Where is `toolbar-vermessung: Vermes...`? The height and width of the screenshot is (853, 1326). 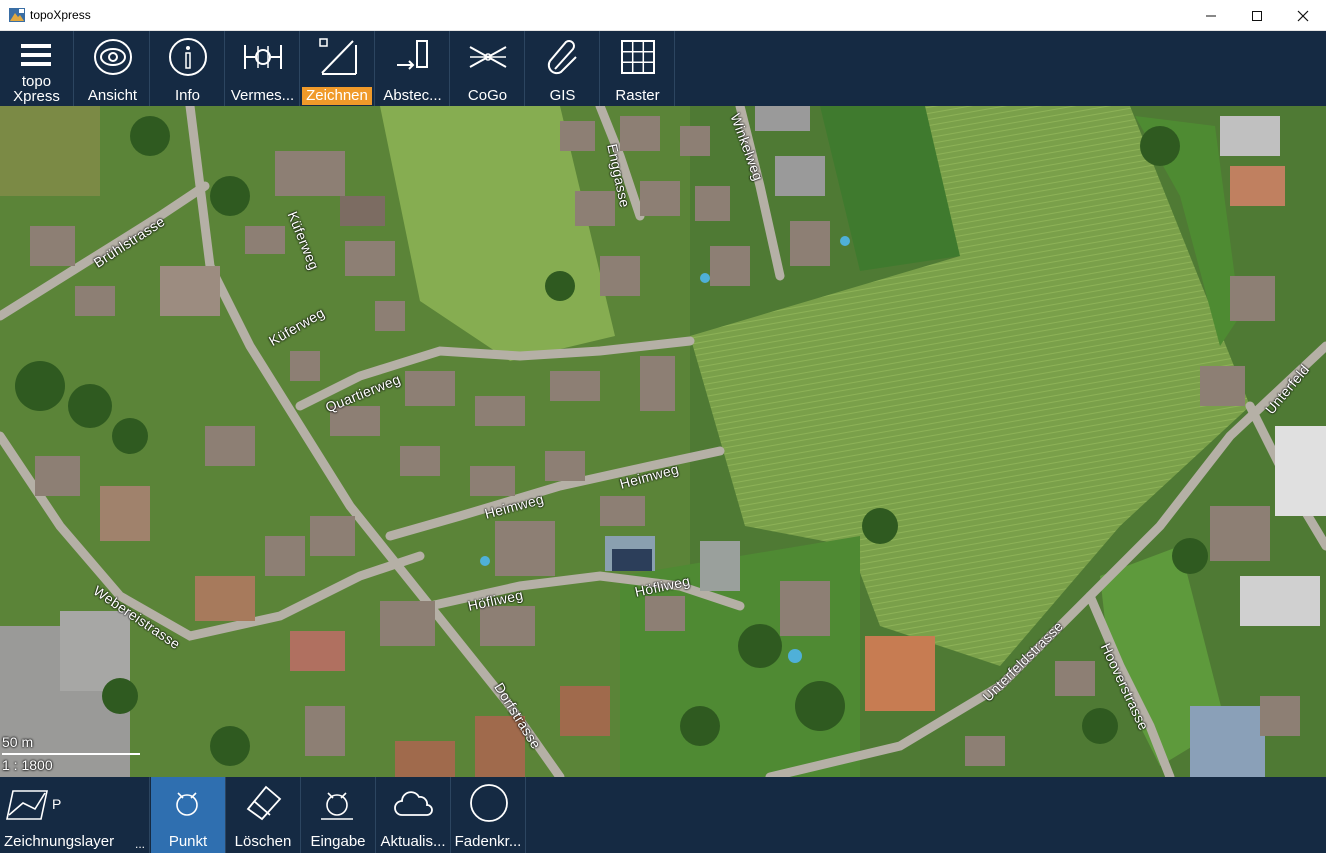
toolbar-vermessung: Vermes... is located at coordinates (263, 68).